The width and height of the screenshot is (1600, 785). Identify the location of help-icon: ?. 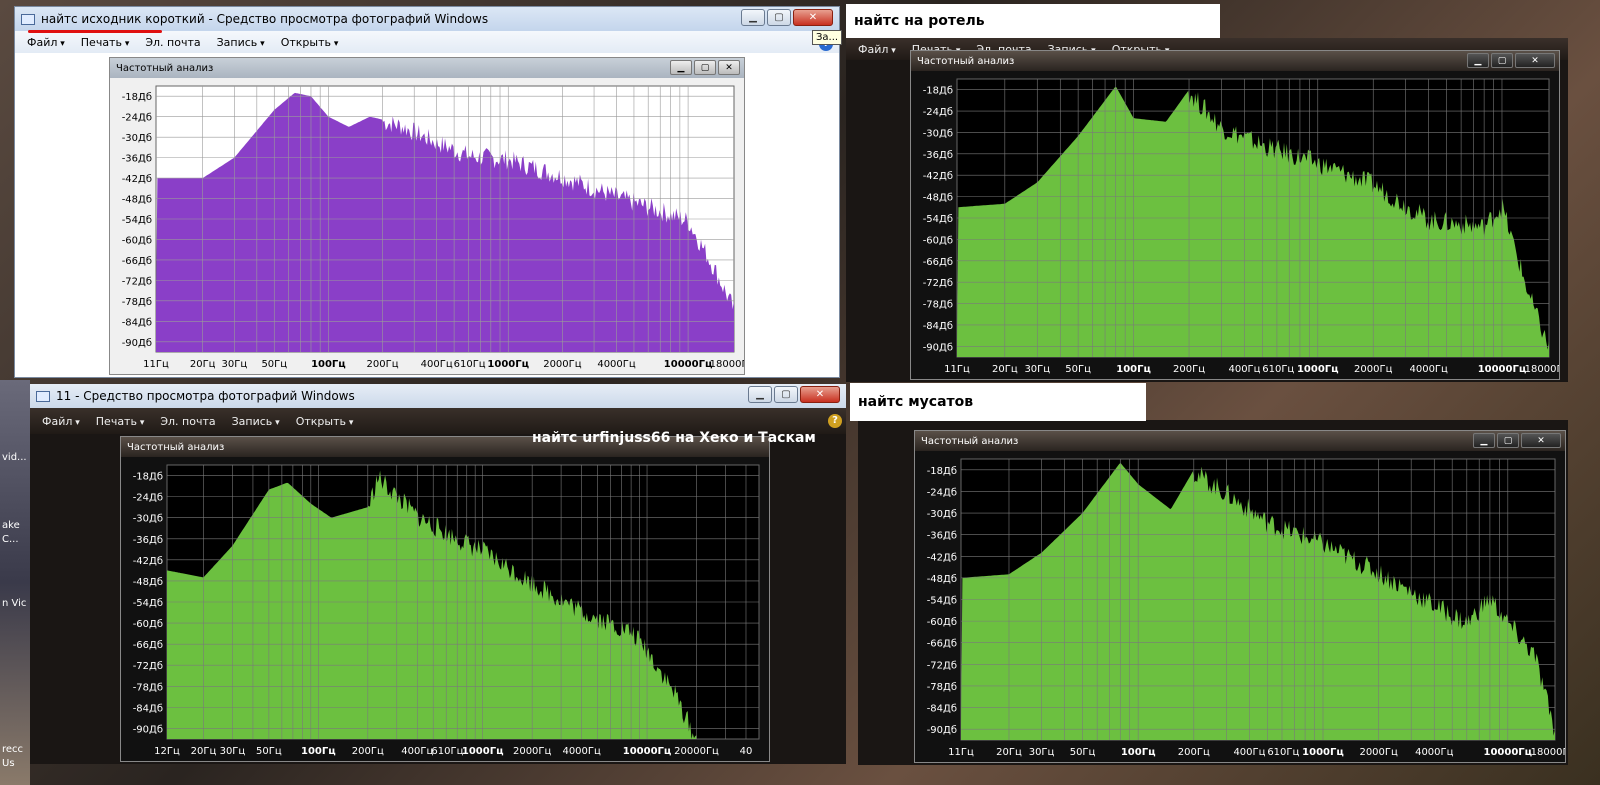
(835, 421).